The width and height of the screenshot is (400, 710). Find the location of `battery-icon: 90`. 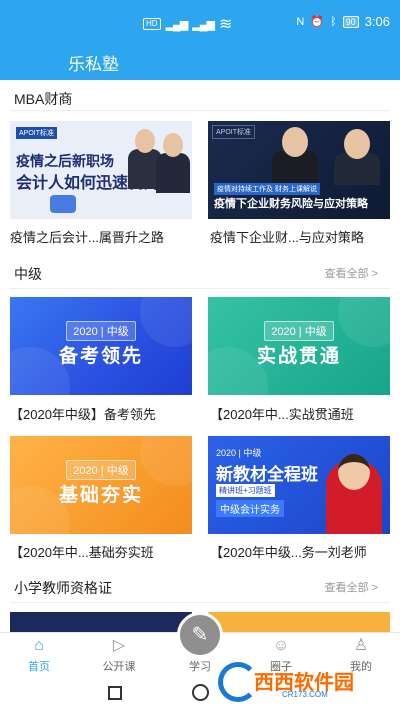

battery-icon: 90 is located at coordinates (350, 21).